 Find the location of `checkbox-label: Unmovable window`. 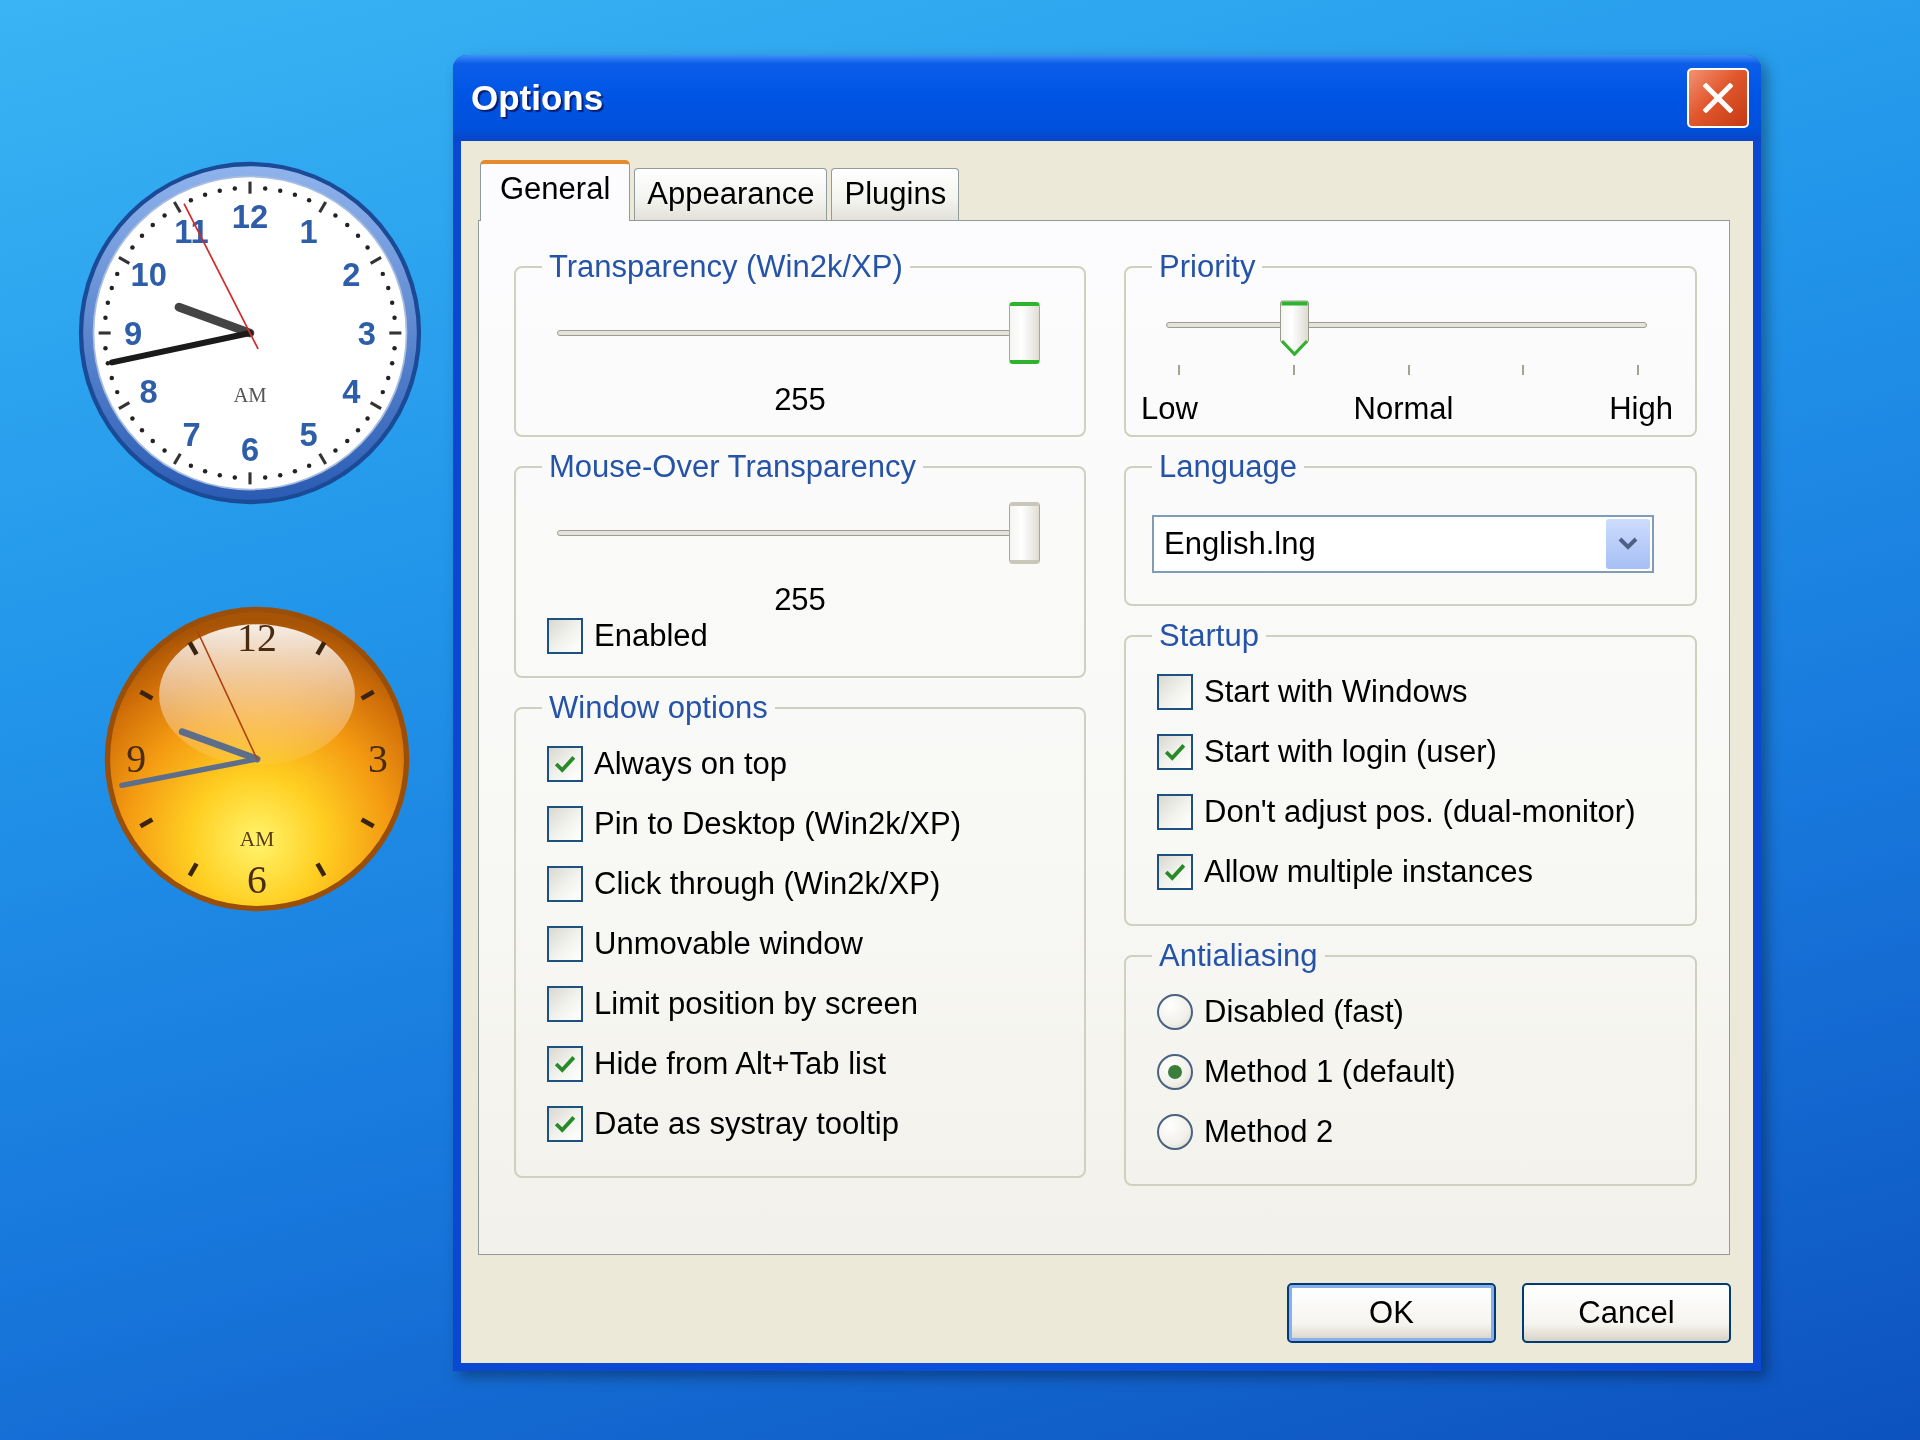

checkbox-label: Unmovable window is located at coordinates (728, 944).